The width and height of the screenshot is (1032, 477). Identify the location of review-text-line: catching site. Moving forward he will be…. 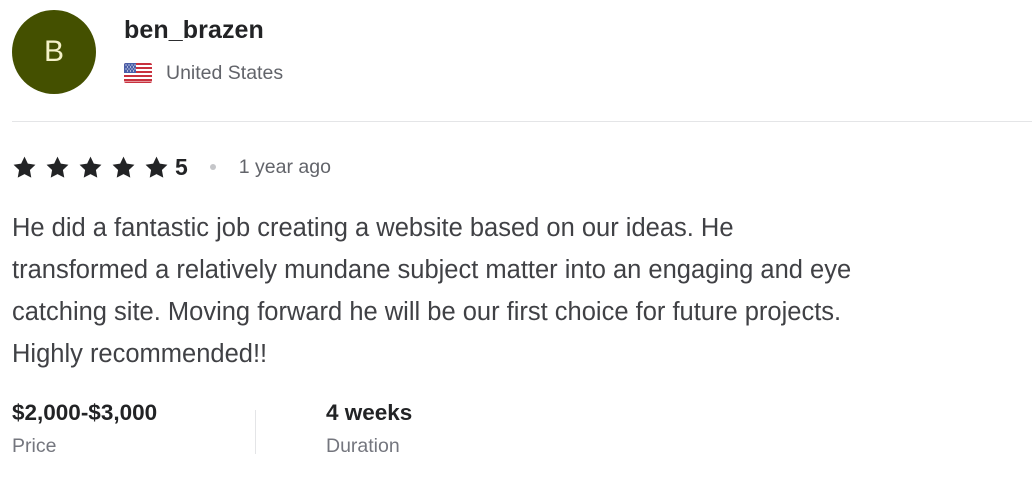
(427, 312).